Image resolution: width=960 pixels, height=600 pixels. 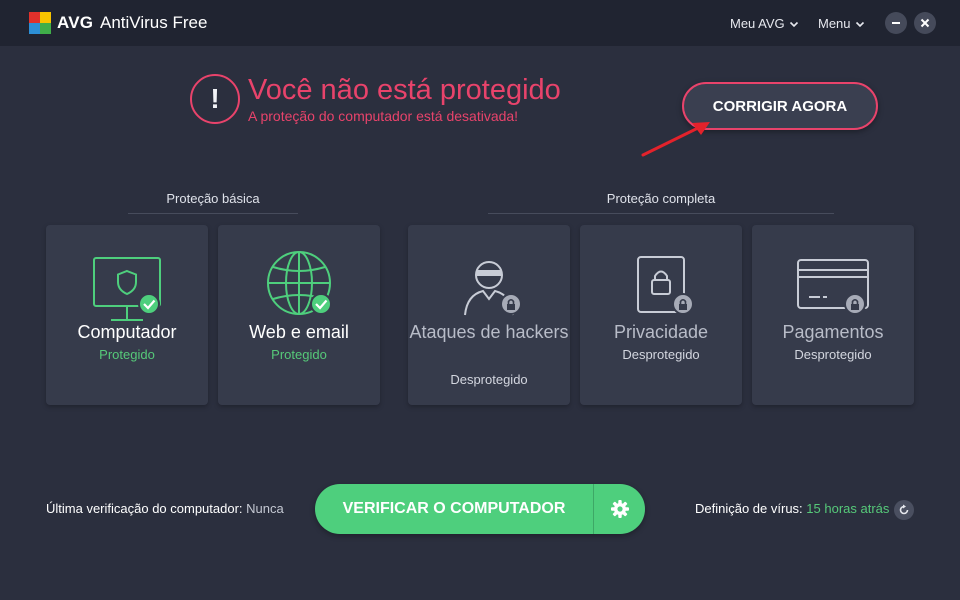 I want to click on card-title: Pagamentos, so click(x=833, y=332).